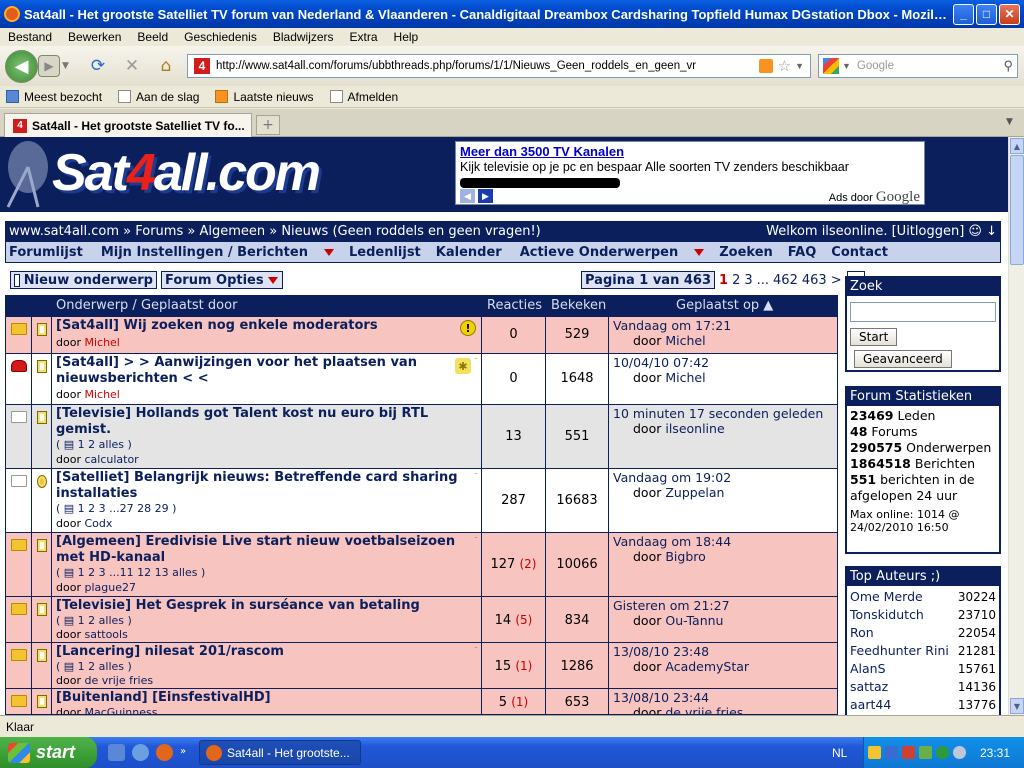 The image size is (1024, 768). Describe the element at coordinates (98, 523) in the screenshot. I see `author-link: Codx` at that location.